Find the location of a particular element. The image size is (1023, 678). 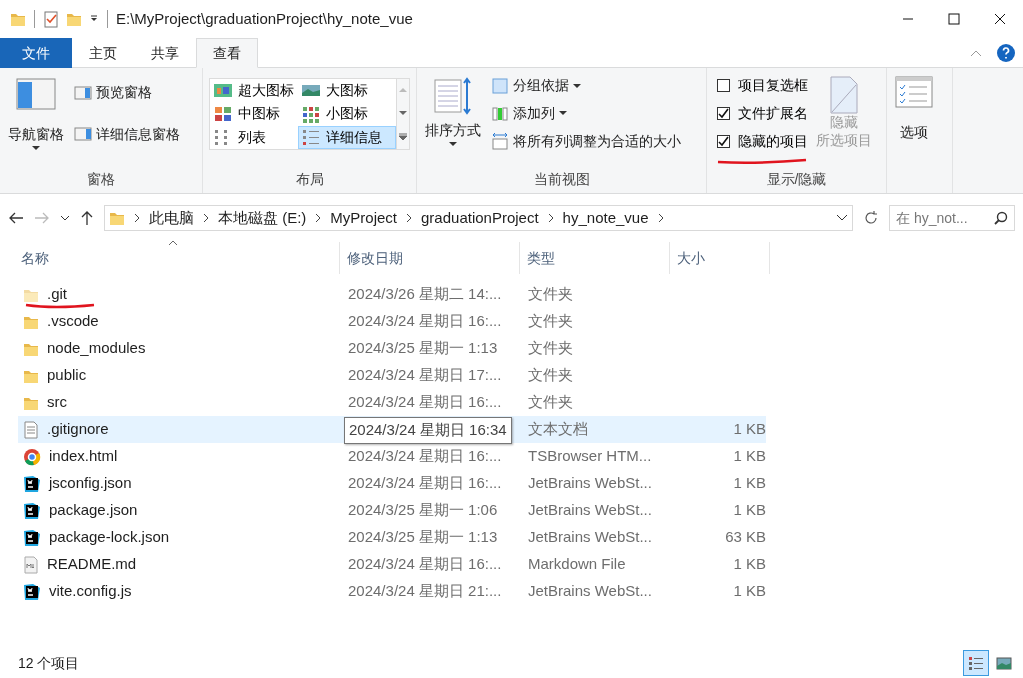

sort-icon is located at coordinates (453, 96).